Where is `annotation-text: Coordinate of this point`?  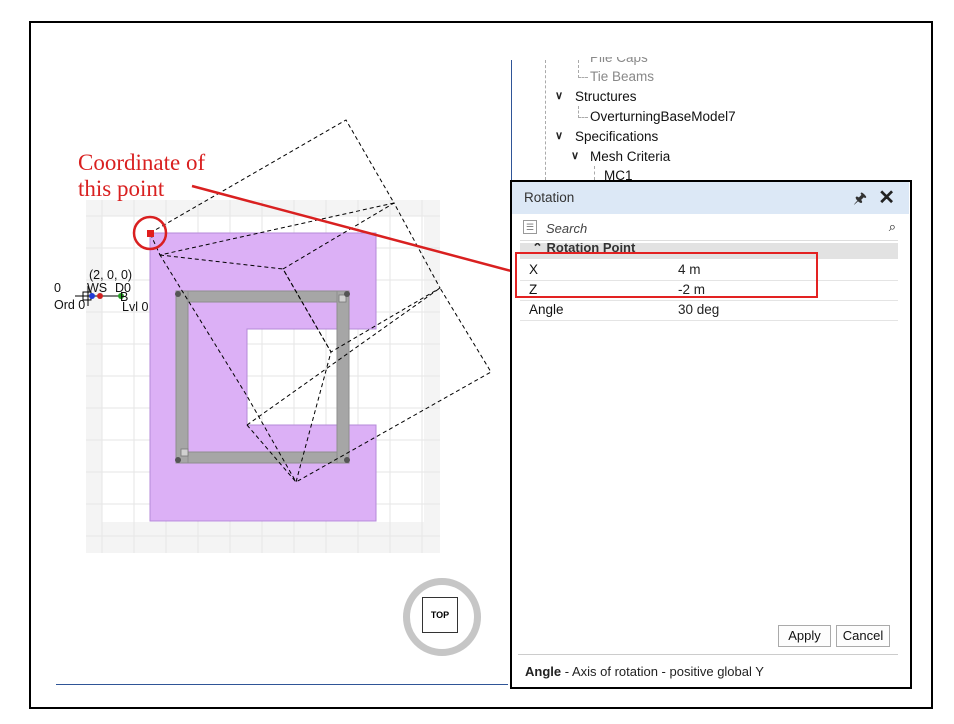
annotation-text: Coordinate of this point is located at coordinates (142, 175).